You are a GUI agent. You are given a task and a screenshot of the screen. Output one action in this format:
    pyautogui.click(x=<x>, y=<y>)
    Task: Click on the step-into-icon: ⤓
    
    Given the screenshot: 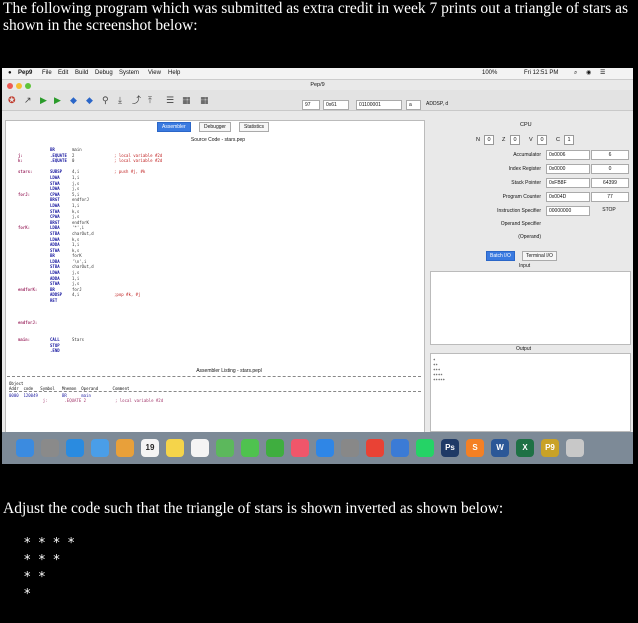 What is the action you would take?
    pyautogui.click(x=120, y=100)
    